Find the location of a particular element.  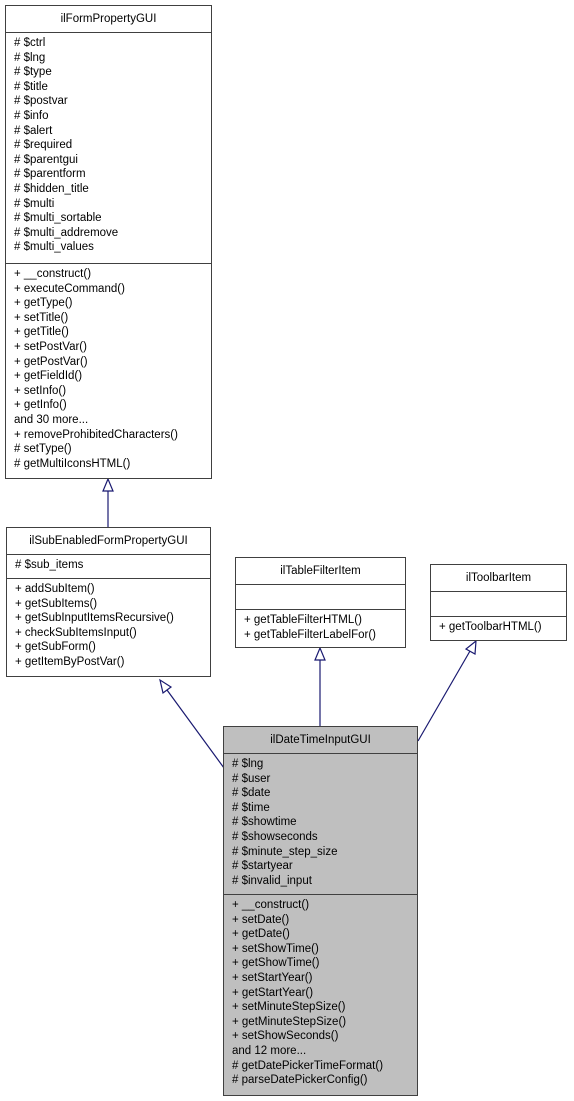

class-attribute: # $multi_addremove is located at coordinates (66, 232).